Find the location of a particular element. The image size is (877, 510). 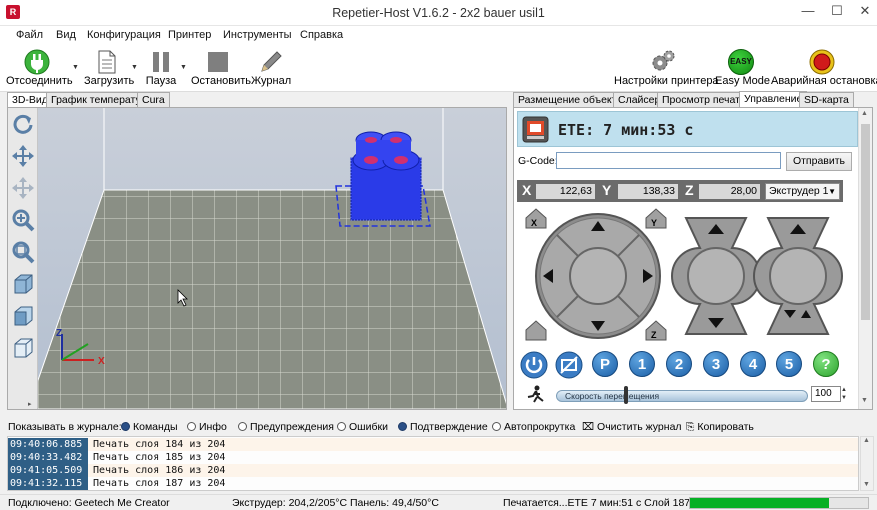

emergency-stop-icon is located at coordinates (822, 62).